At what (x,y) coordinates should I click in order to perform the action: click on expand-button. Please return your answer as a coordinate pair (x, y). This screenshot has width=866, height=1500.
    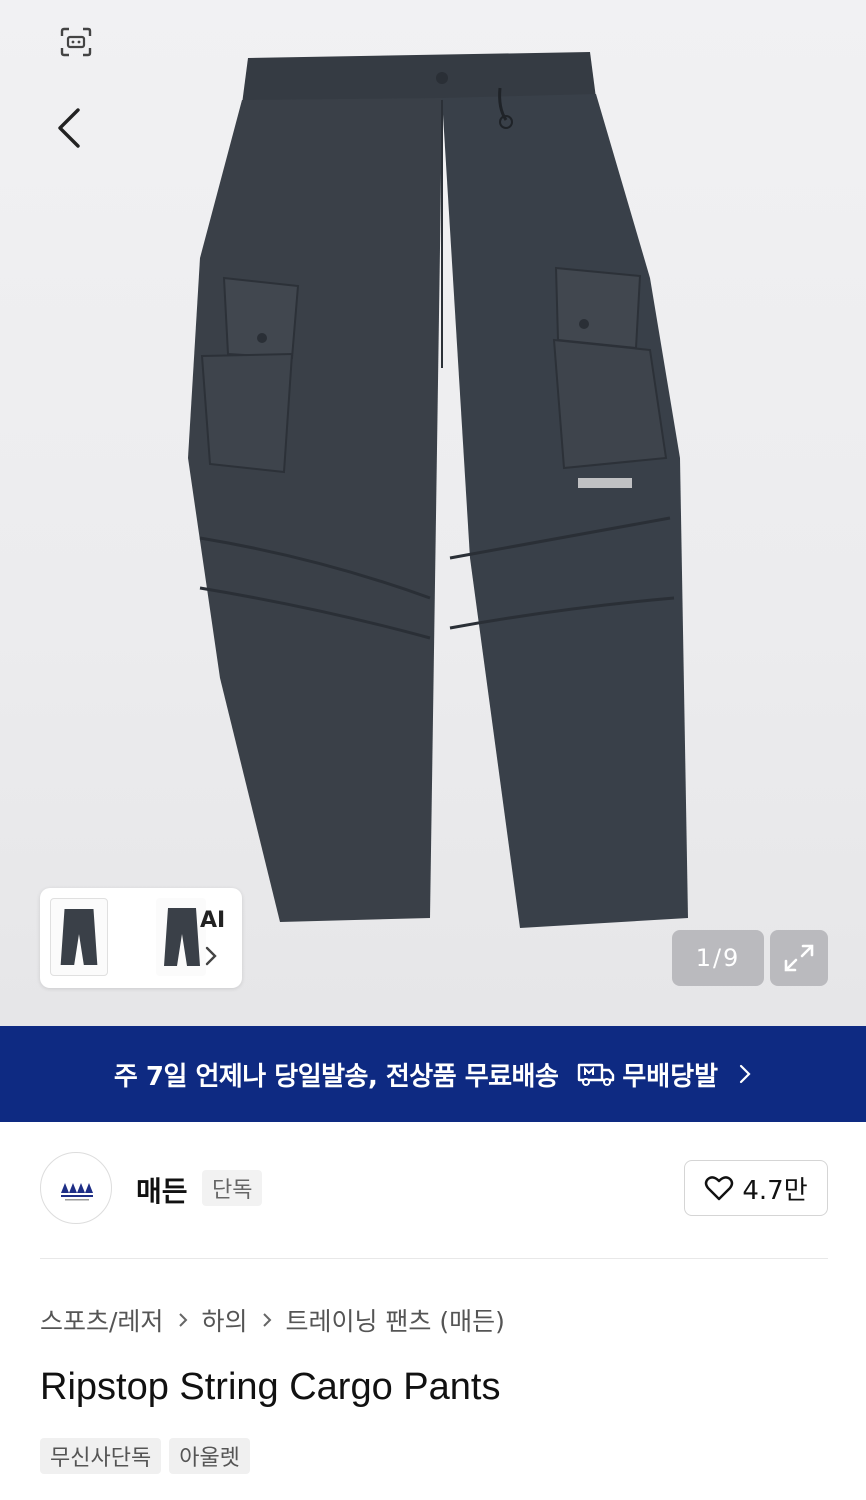
    Looking at the image, I should click on (799, 958).